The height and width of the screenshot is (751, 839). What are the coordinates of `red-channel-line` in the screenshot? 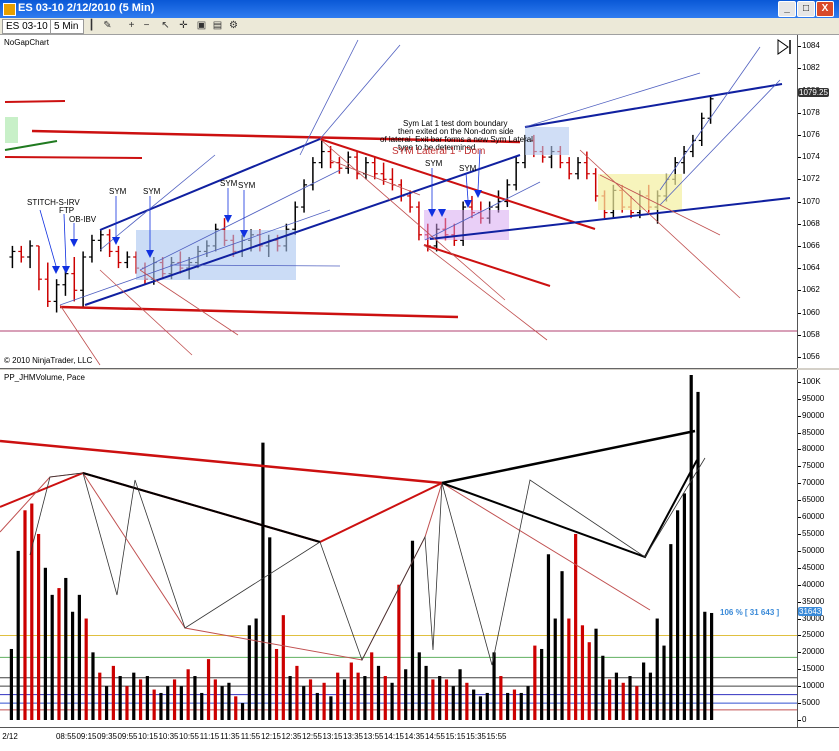 It's located at (259, 312).